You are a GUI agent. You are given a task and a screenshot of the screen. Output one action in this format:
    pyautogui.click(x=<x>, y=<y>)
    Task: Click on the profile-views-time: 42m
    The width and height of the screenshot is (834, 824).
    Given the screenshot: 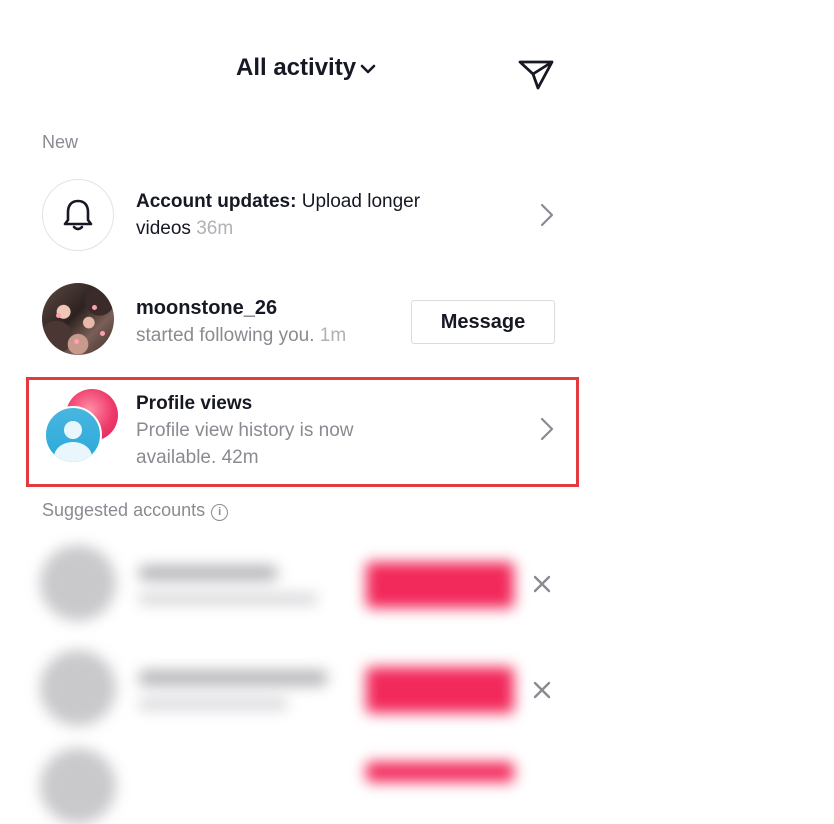 What is the action you would take?
    pyautogui.click(x=240, y=457)
    